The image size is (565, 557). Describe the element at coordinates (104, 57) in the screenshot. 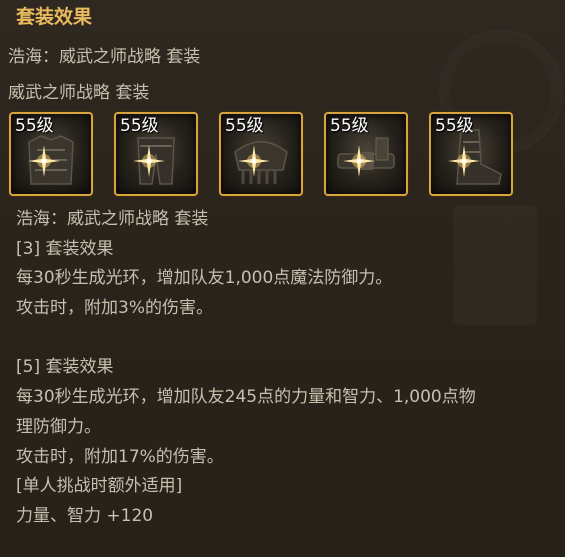

I see `set-name-full: 浩海：威武之师战略 套装` at that location.